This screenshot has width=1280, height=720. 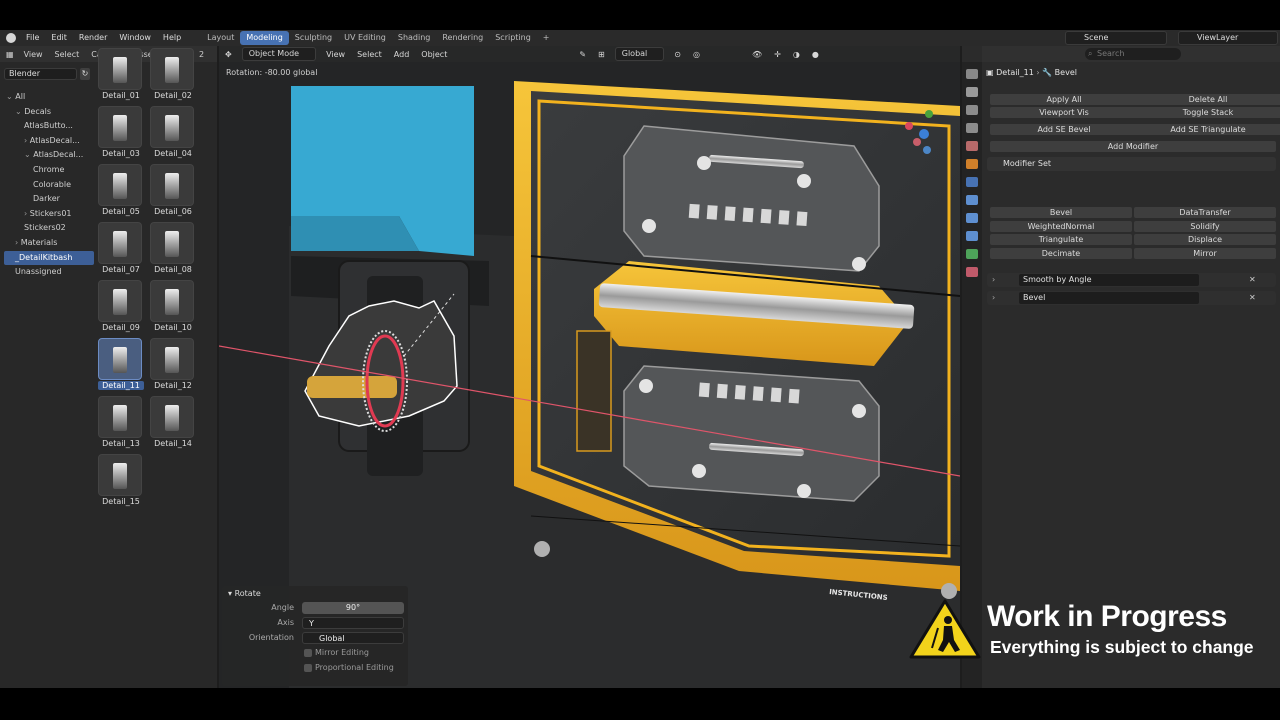 What do you see at coordinates (121, 367) in the screenshot?
I see `asset-tile: Detail_11` at bounding box center [121, 367].